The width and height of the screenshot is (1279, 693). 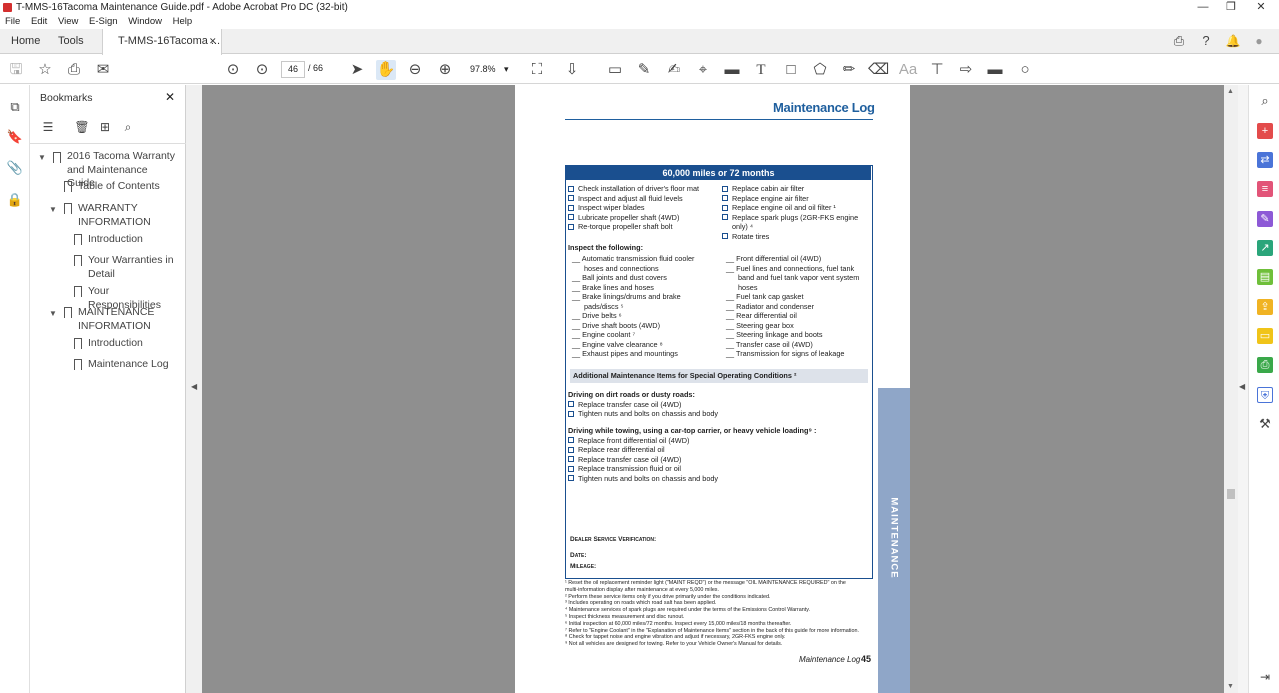 I want to click on measure-icon: ▬, so click(x=732, y=70).